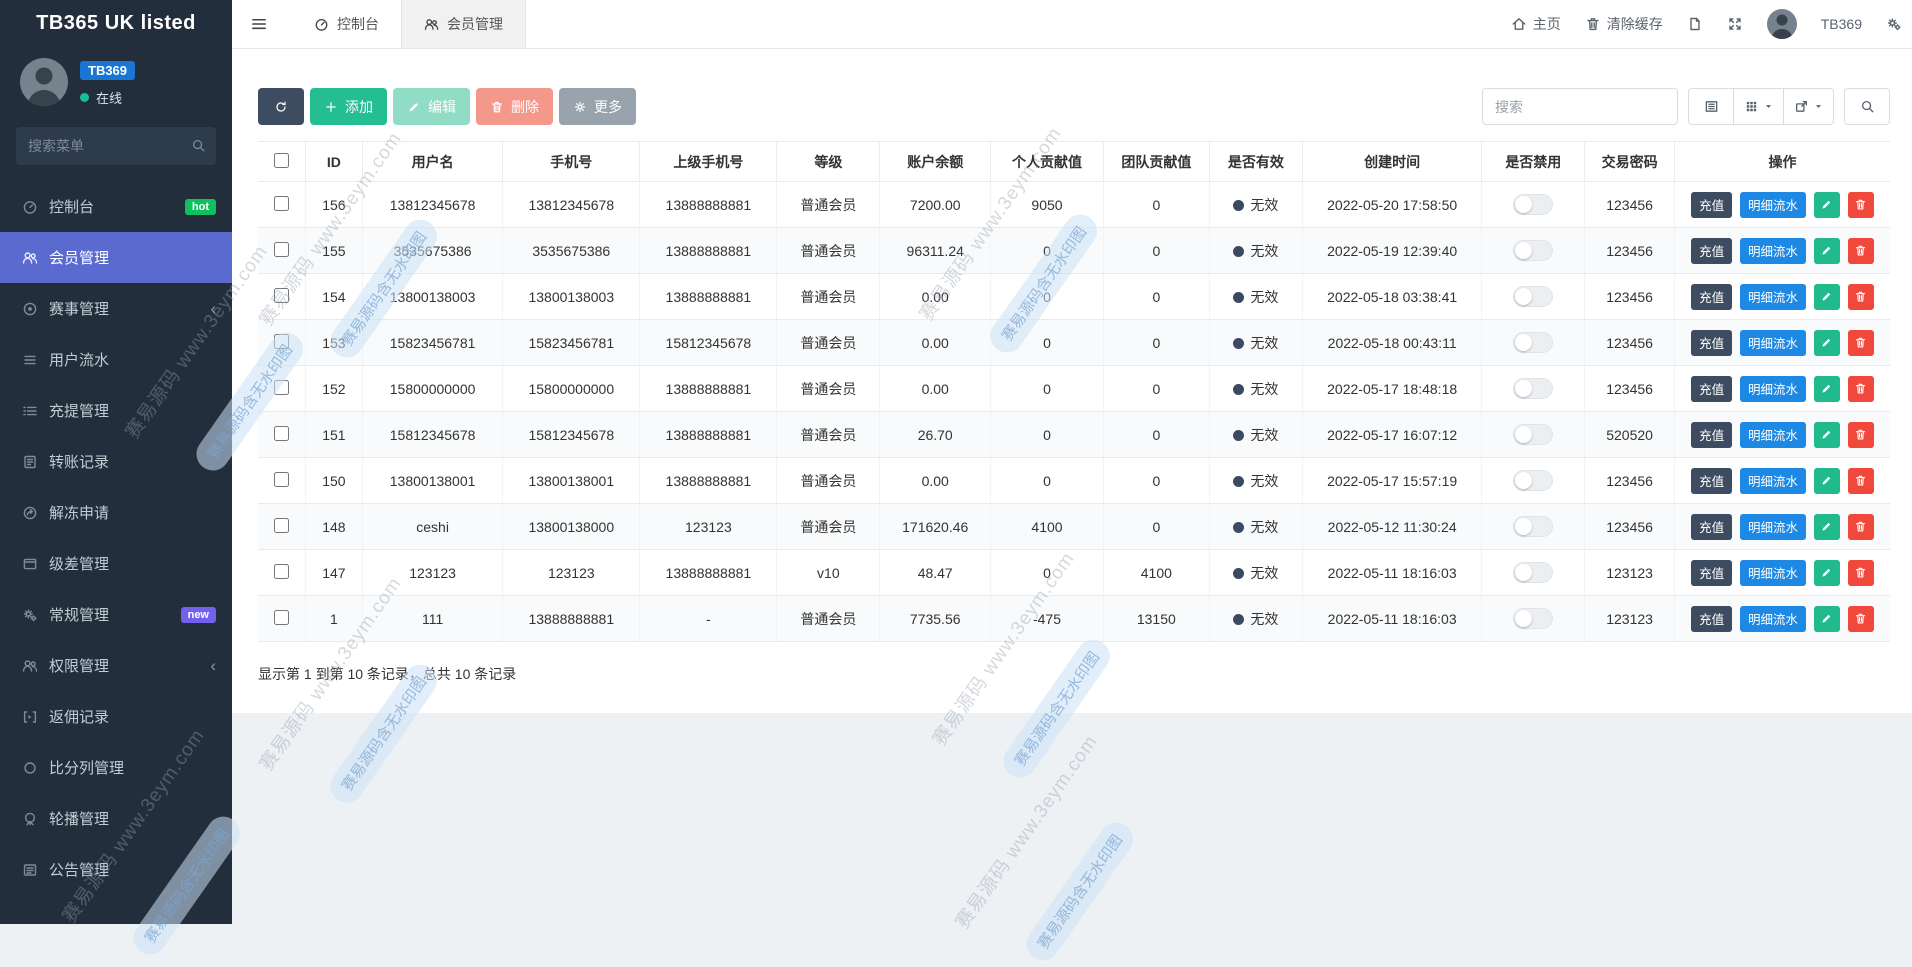  I want to click on hamburger-icon, so click(259, 24).